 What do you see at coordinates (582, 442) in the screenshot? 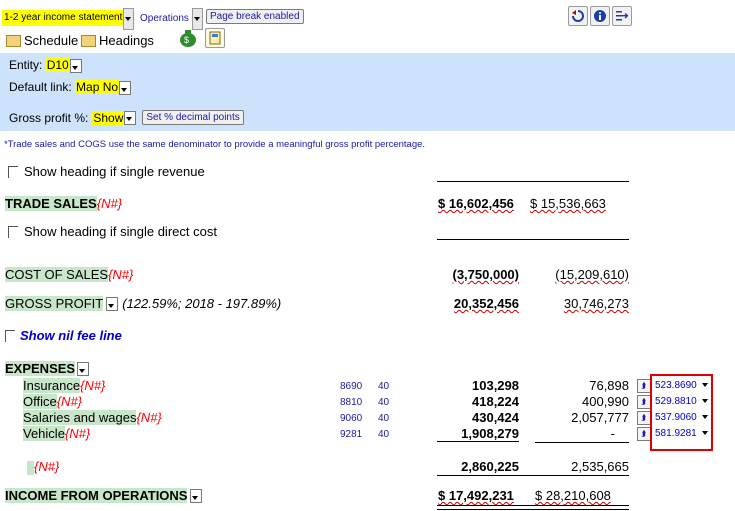
I see `prior-underline` at bounding box center [582, 442].